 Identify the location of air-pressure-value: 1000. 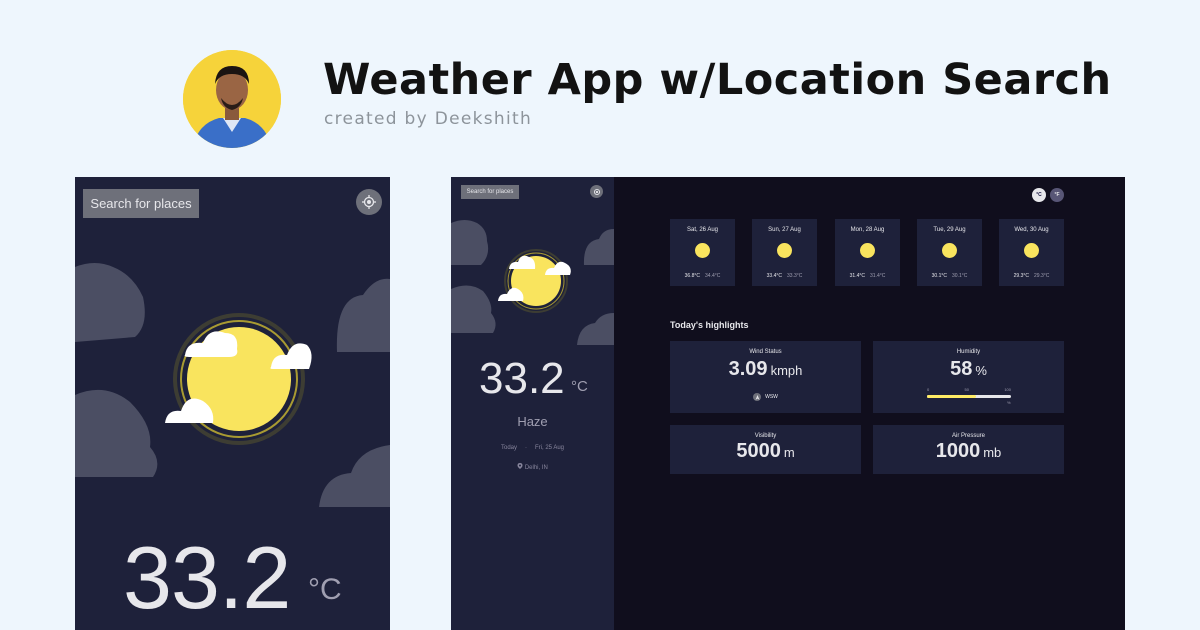
(958, 451).